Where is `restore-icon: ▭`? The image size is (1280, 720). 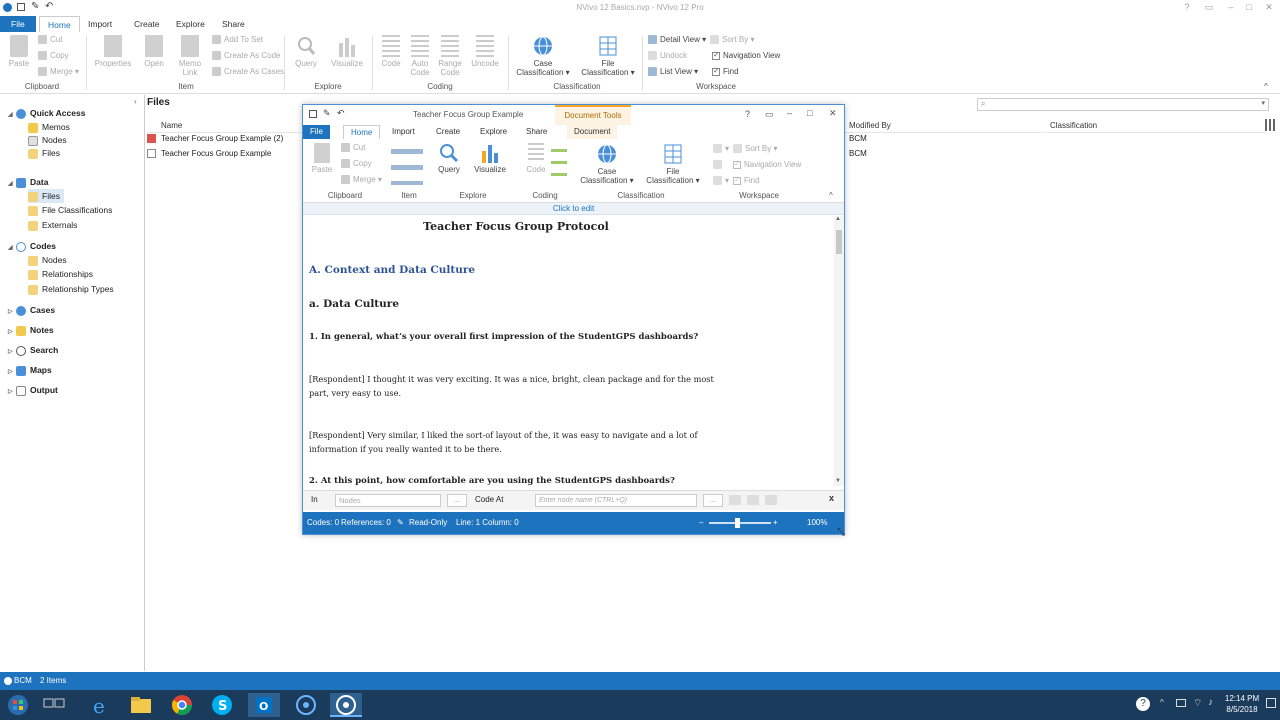
restore-icon: ▭ is located at coordinates (769, 114).